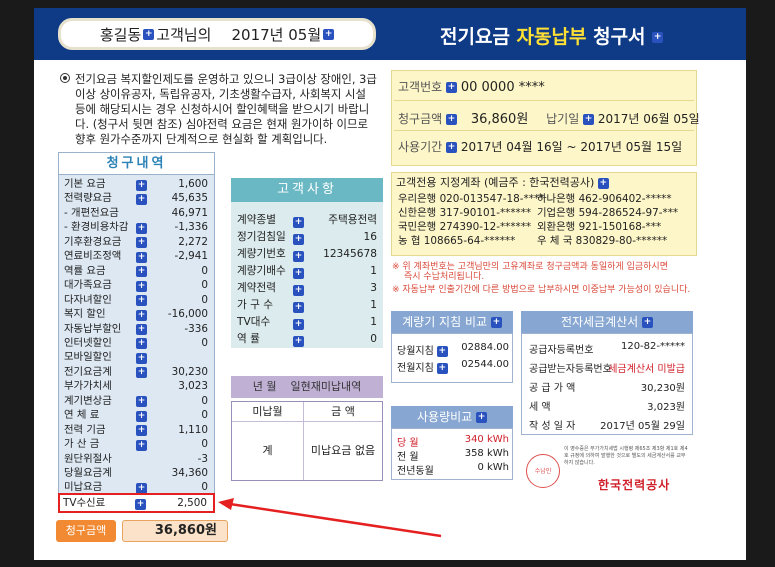 The width and height of the screenshot is (775, 567). I want to click on page-title: 전기요금 자동납부 청구서 +, so click(552, 37).